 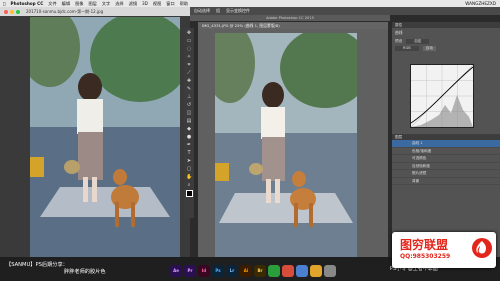 What do you see at coordinates (92, 4) in the screenshot?
I see `menu-item-layer: 图层` at bounding box center [92, 4].